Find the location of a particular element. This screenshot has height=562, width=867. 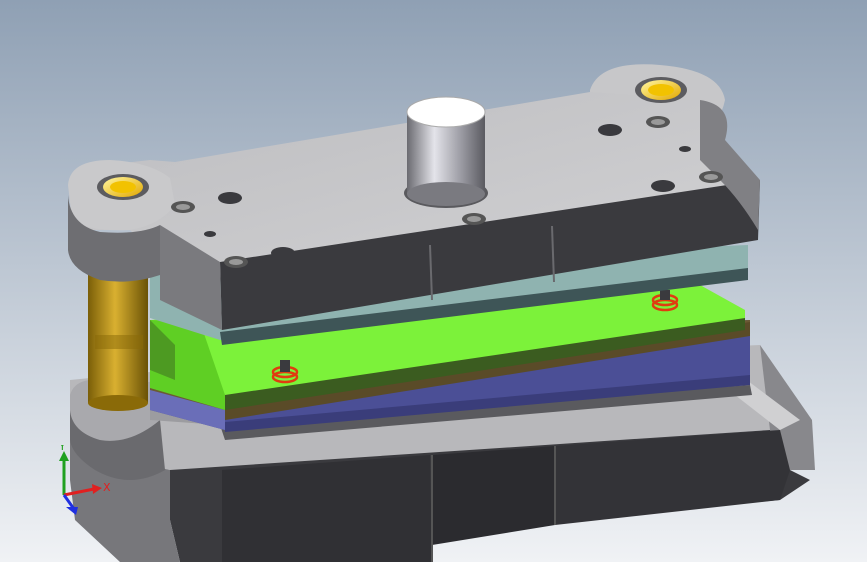

x-axis-label: X is located at coordinates (107, 487).